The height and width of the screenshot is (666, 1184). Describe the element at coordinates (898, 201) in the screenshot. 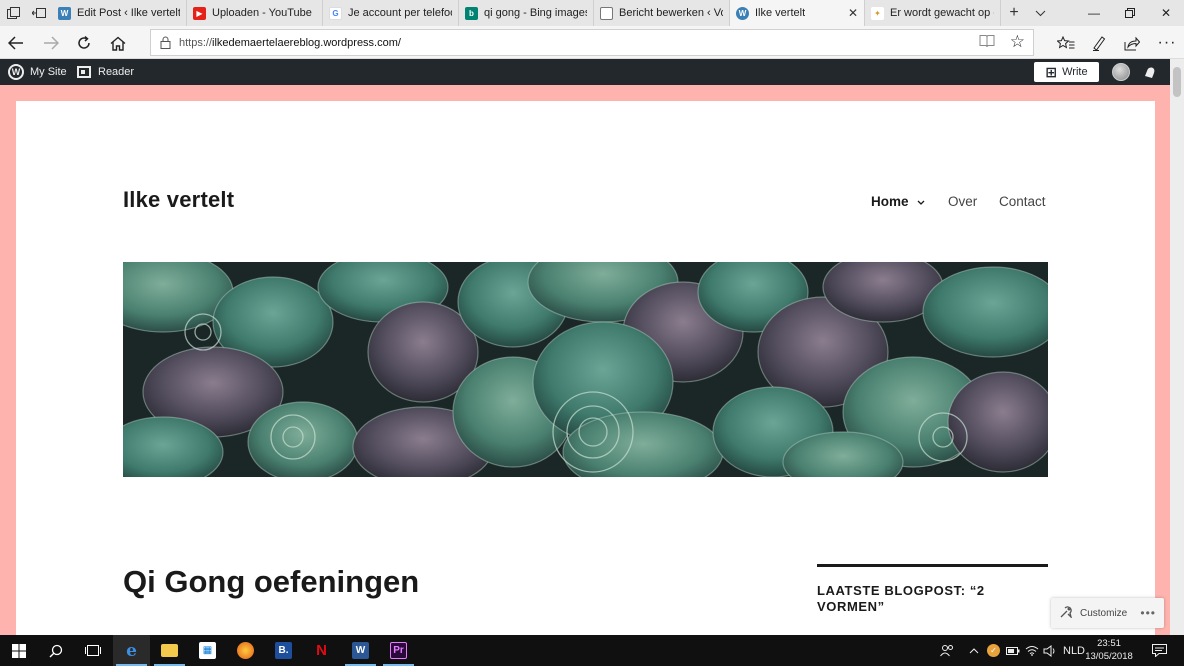

I see `nav-home: Home` at that location.